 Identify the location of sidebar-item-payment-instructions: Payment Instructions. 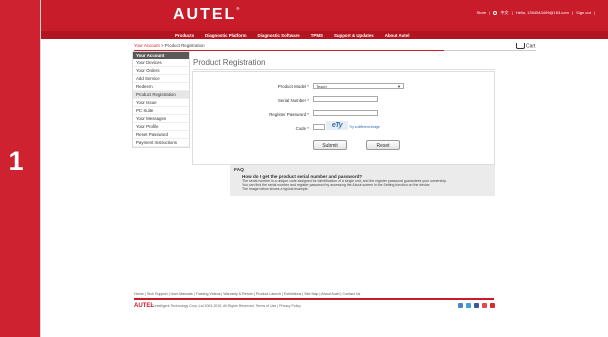
(161, 143).